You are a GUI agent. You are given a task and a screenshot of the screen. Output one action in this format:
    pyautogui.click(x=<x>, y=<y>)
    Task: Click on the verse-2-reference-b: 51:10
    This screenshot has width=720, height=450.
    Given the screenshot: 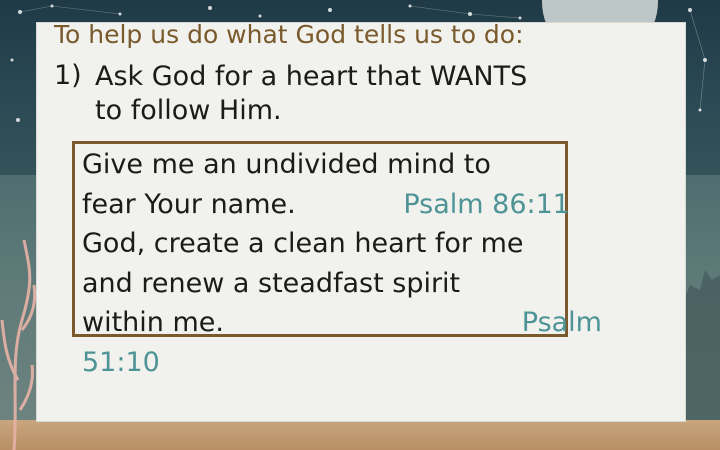 What is the action you would take?
    pyautogui.click(x=121, y=362)
    